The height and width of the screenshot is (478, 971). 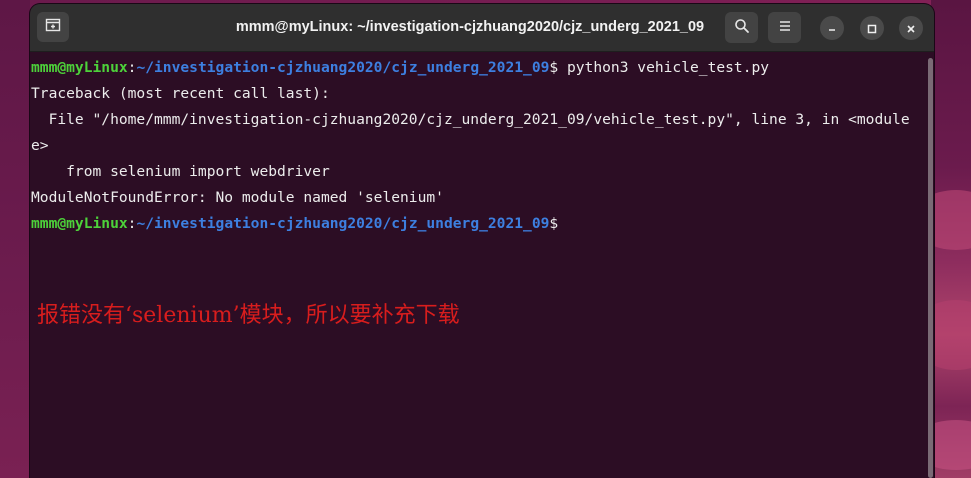 I want to click on maximize-icon, so click(x=872, y=28).